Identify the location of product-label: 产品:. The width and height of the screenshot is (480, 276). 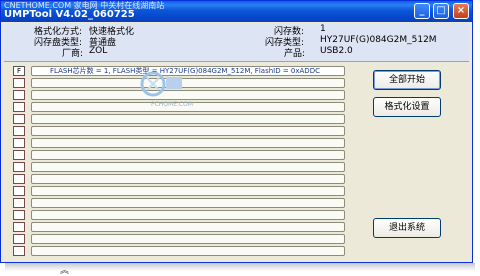
(295, 54).